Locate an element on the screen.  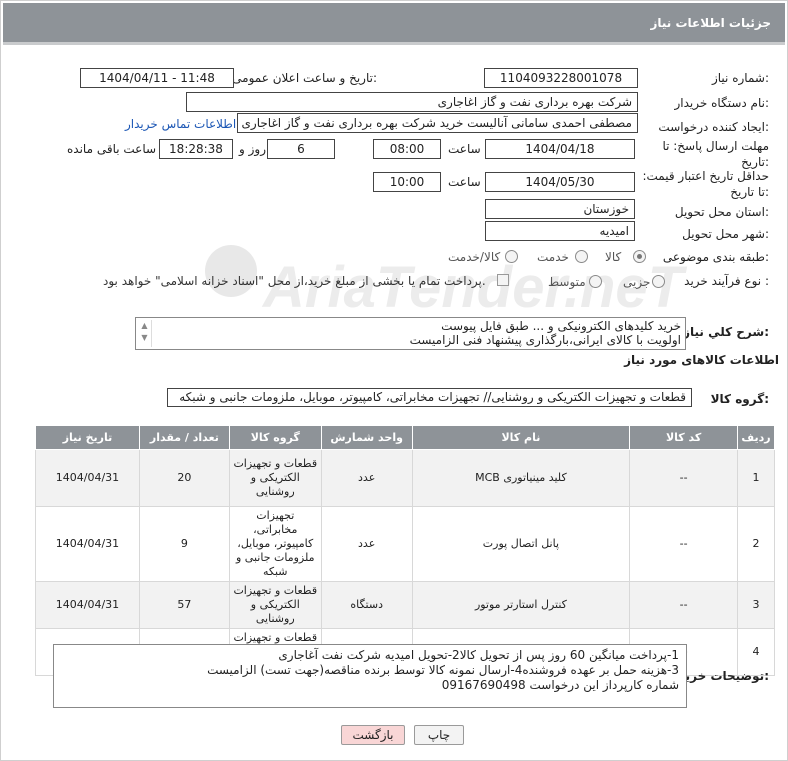
col-code: کد کالا is located at coordinates (684, 437).